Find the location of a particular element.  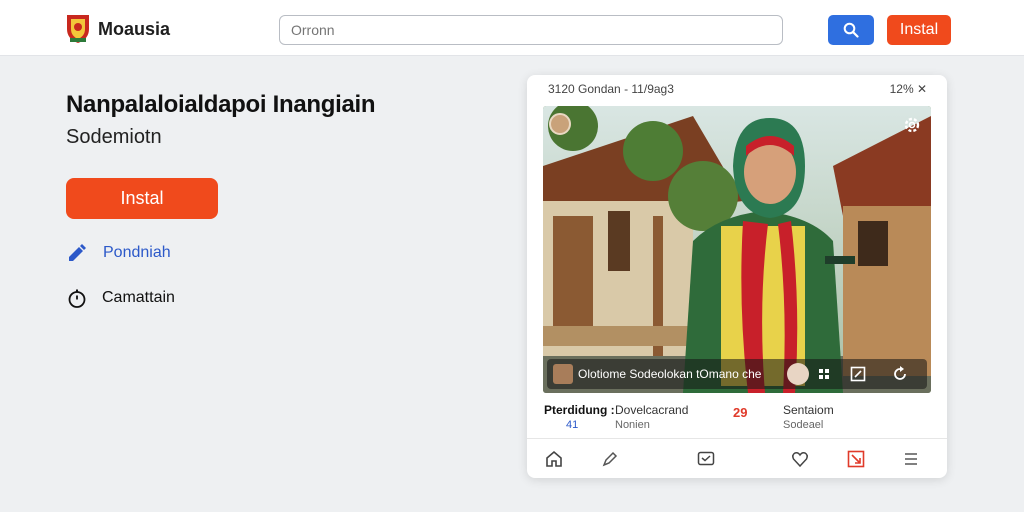

nav-edit is located at coordinates (610, 459).